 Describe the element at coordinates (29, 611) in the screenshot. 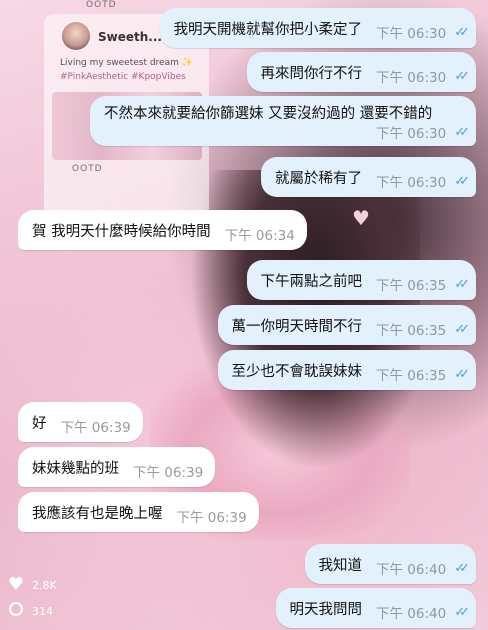

I see `comments-stat: 314` at that location.